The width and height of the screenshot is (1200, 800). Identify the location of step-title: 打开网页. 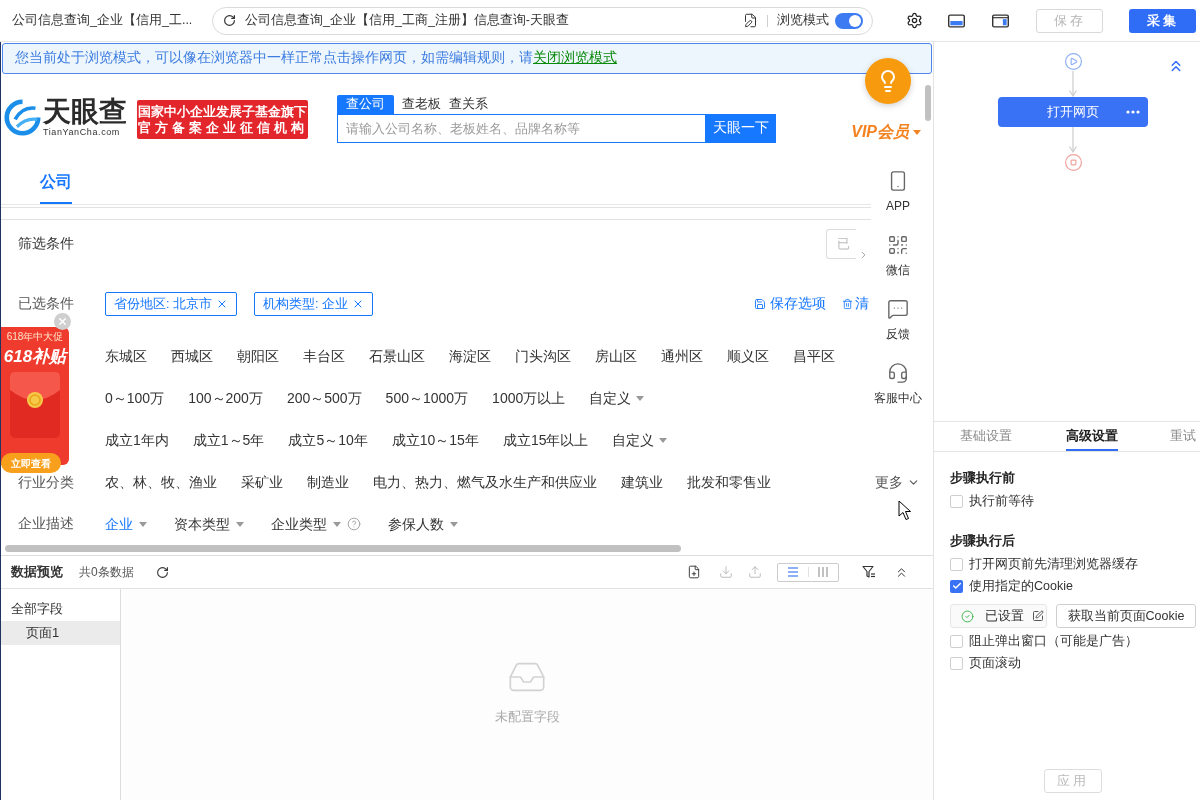
(1073, 112).